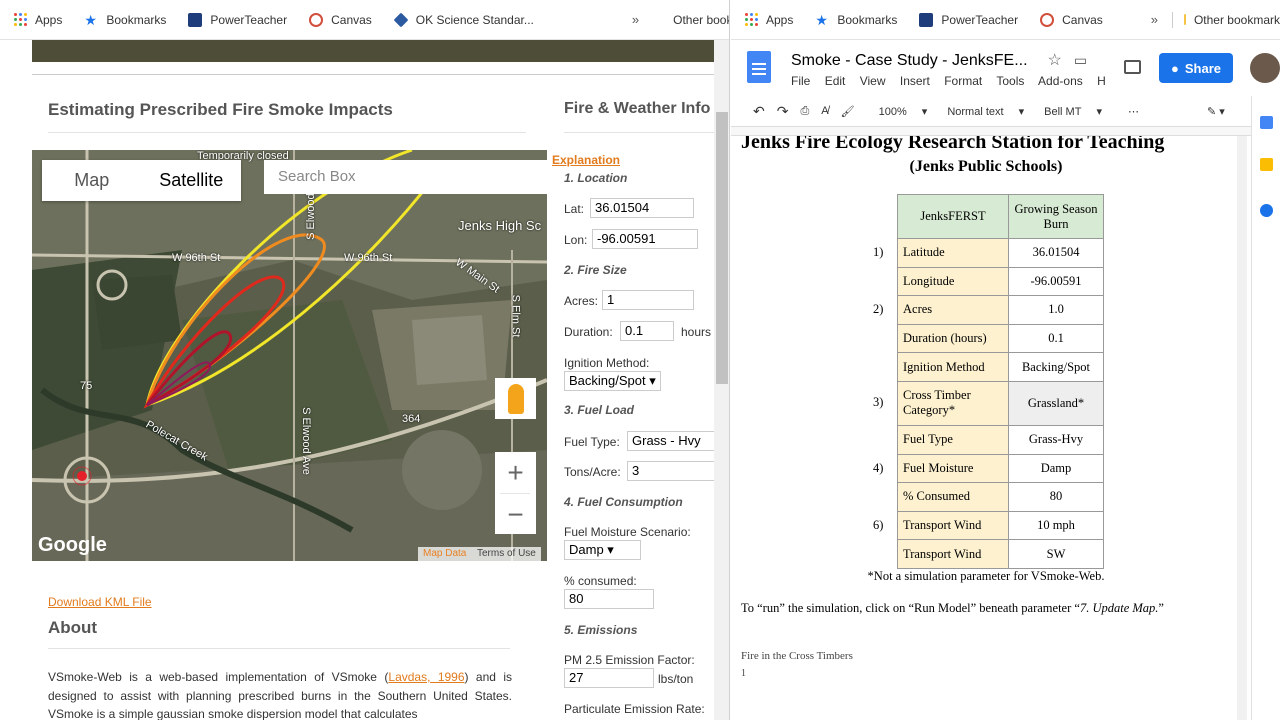 The image size is (1280, 720). I want to click on run-text: ”, so click(1161, 608).